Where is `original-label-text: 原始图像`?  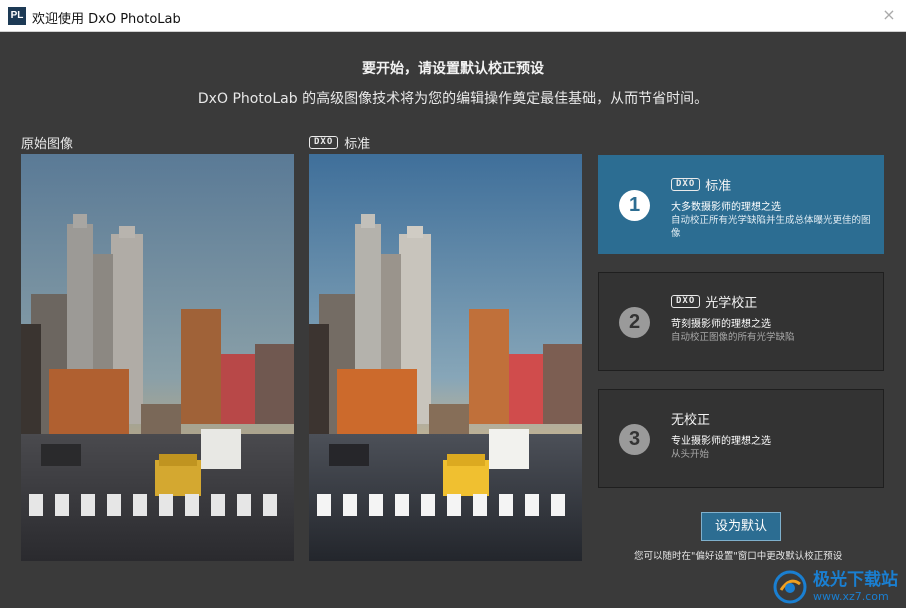 original-label-text: 原始图像 is located at coordinates (47, 144).